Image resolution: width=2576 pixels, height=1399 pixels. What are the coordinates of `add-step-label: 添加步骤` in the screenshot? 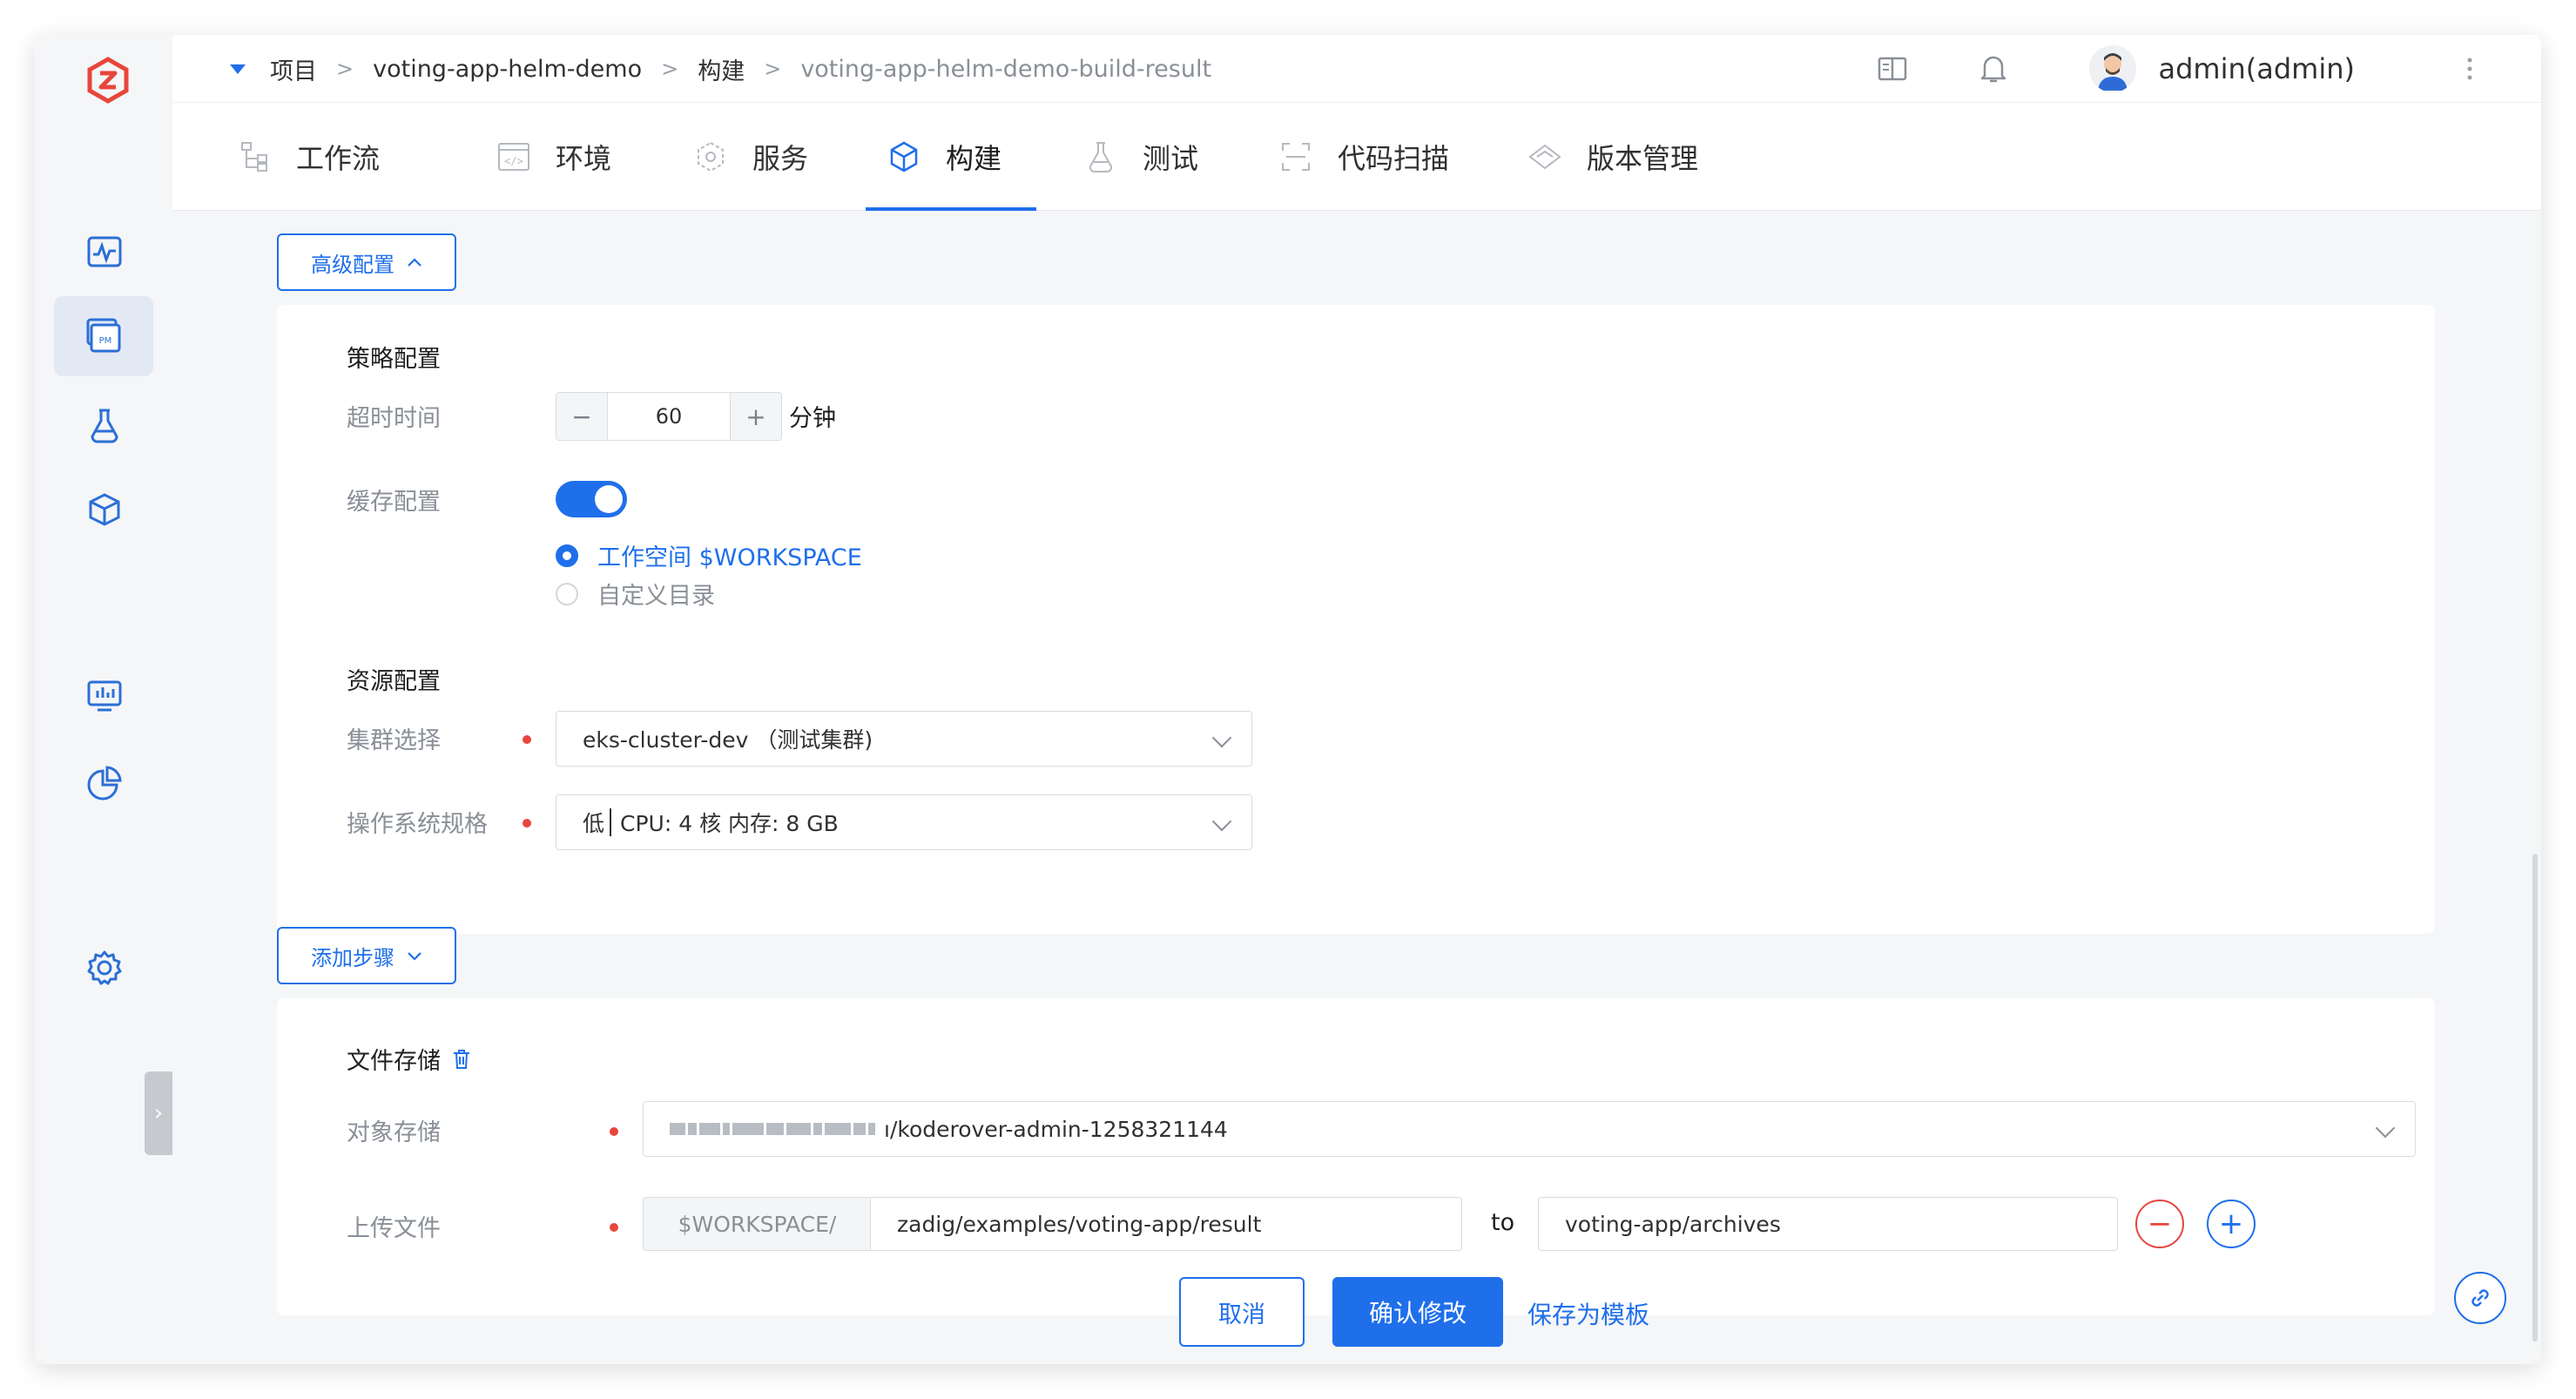 It's located at (352, 958).